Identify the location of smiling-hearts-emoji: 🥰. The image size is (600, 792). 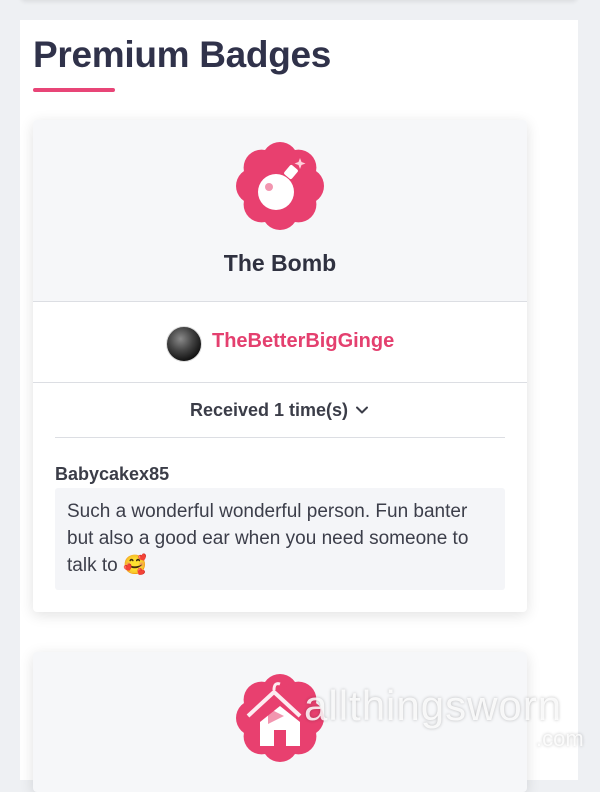
(134, 565).